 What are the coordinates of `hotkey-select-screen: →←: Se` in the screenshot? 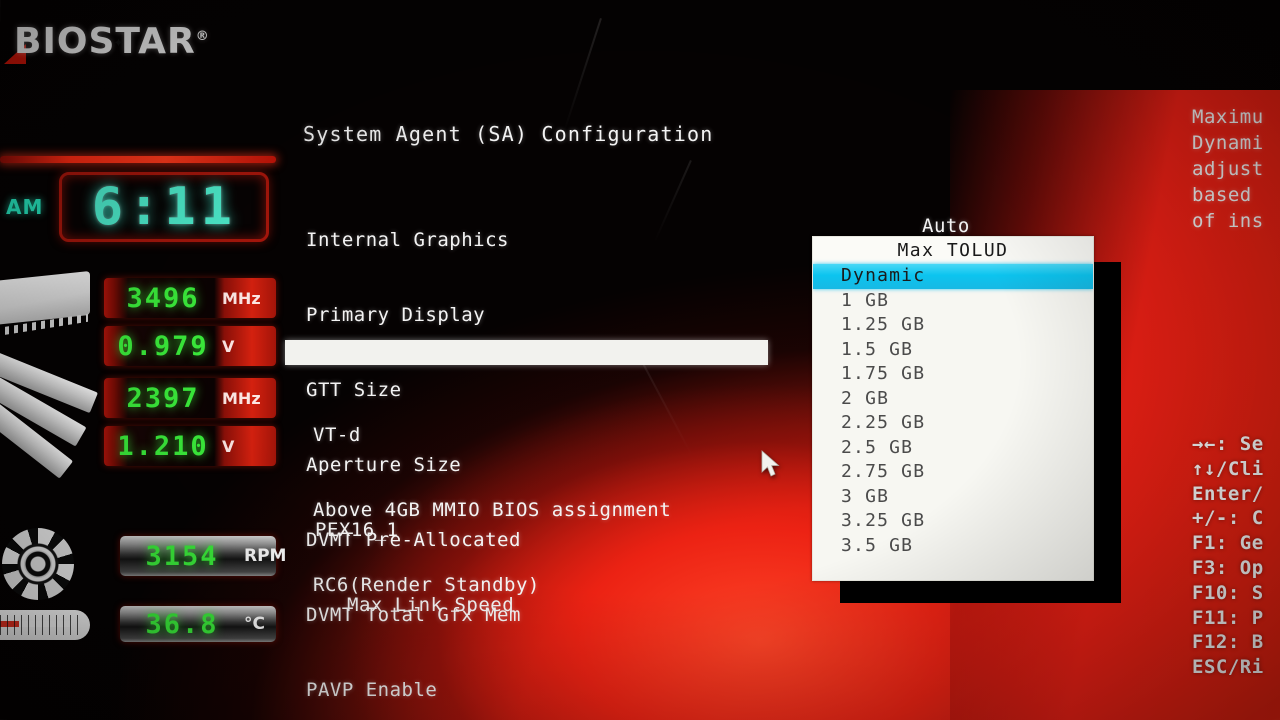 It's located at (1228, 444).